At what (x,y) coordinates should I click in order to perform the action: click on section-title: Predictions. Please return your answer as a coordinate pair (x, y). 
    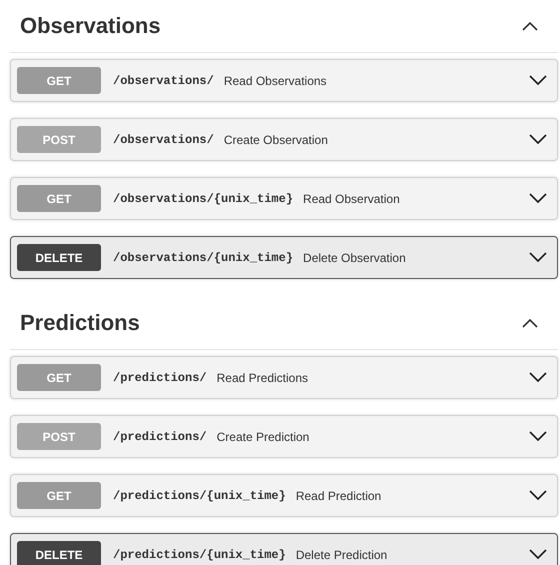
    Looking at the image, I should click on (80, 323).